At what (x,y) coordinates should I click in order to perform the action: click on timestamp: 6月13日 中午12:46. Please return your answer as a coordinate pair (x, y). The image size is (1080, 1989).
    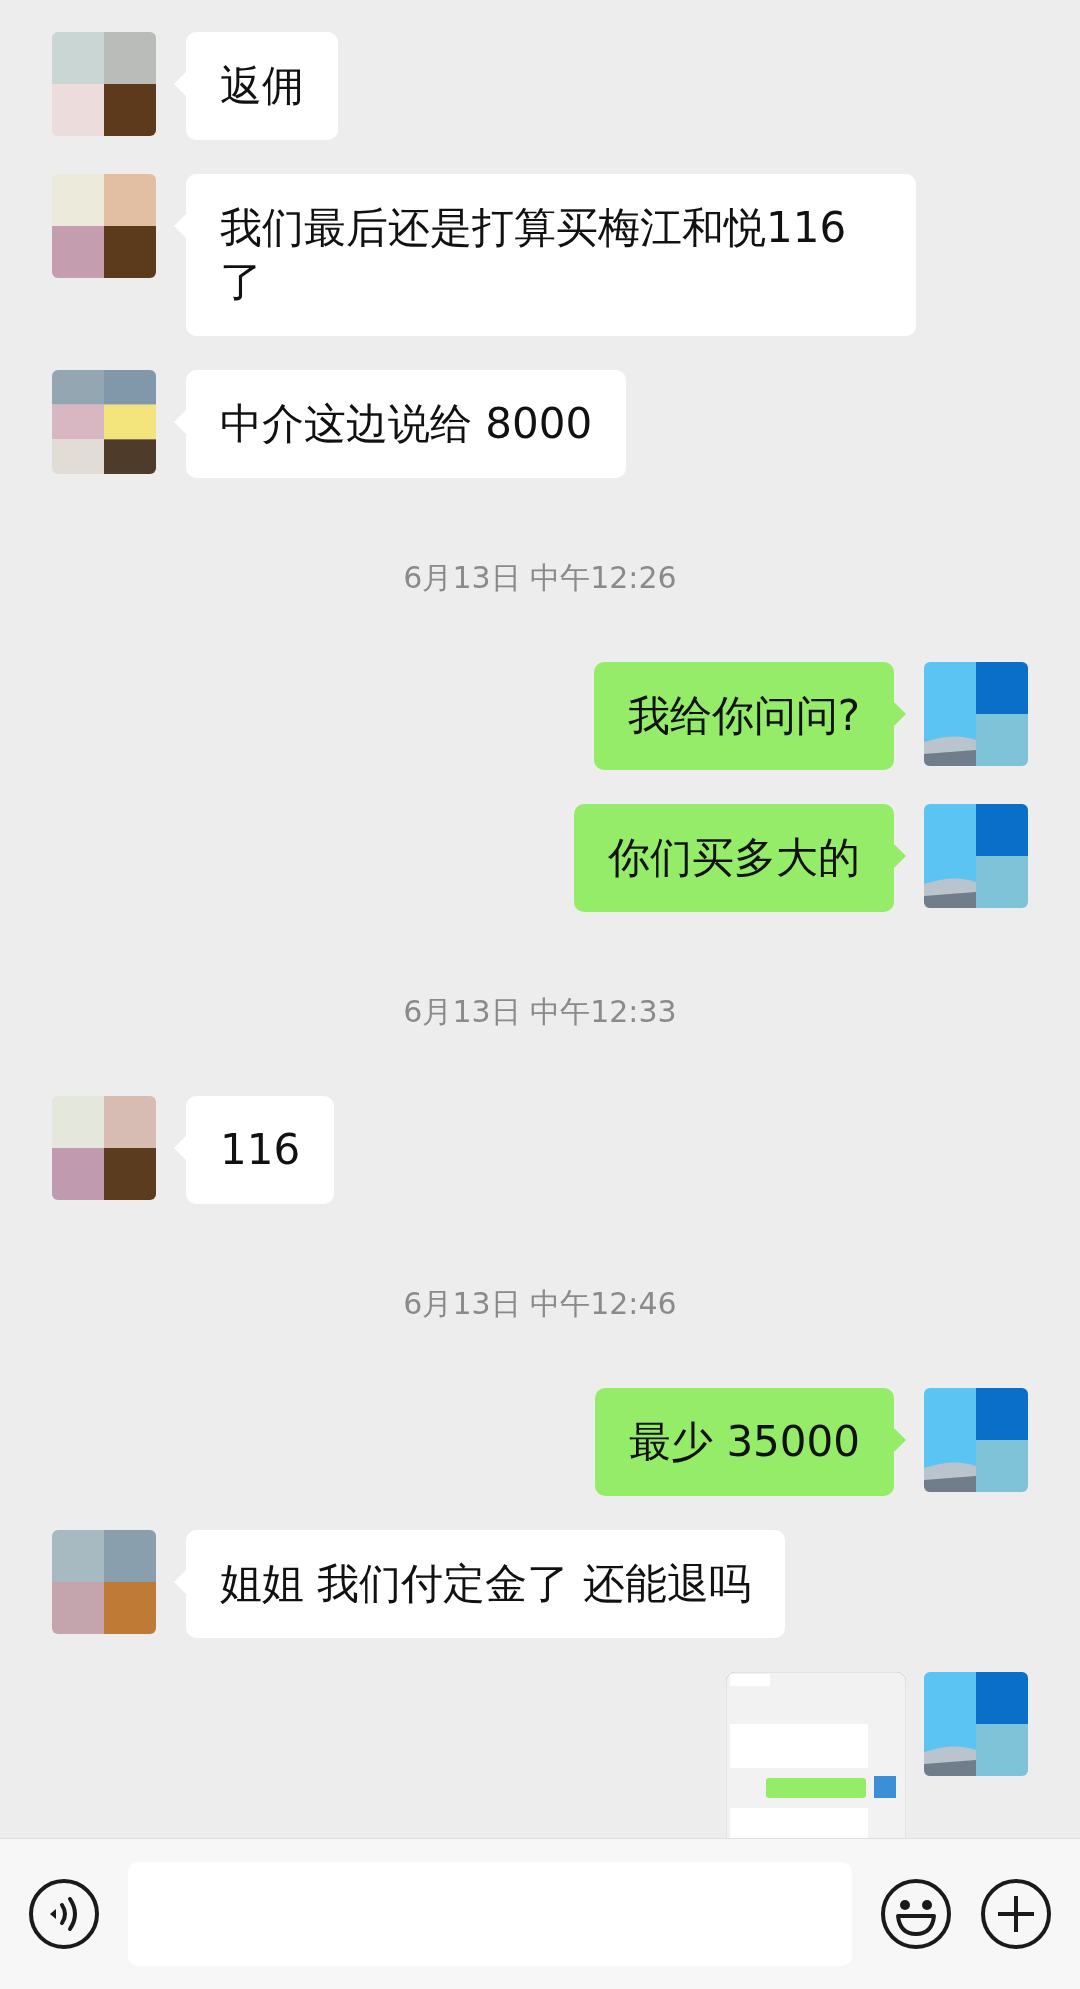
    Looking at the image, I should click on (540, 1304).